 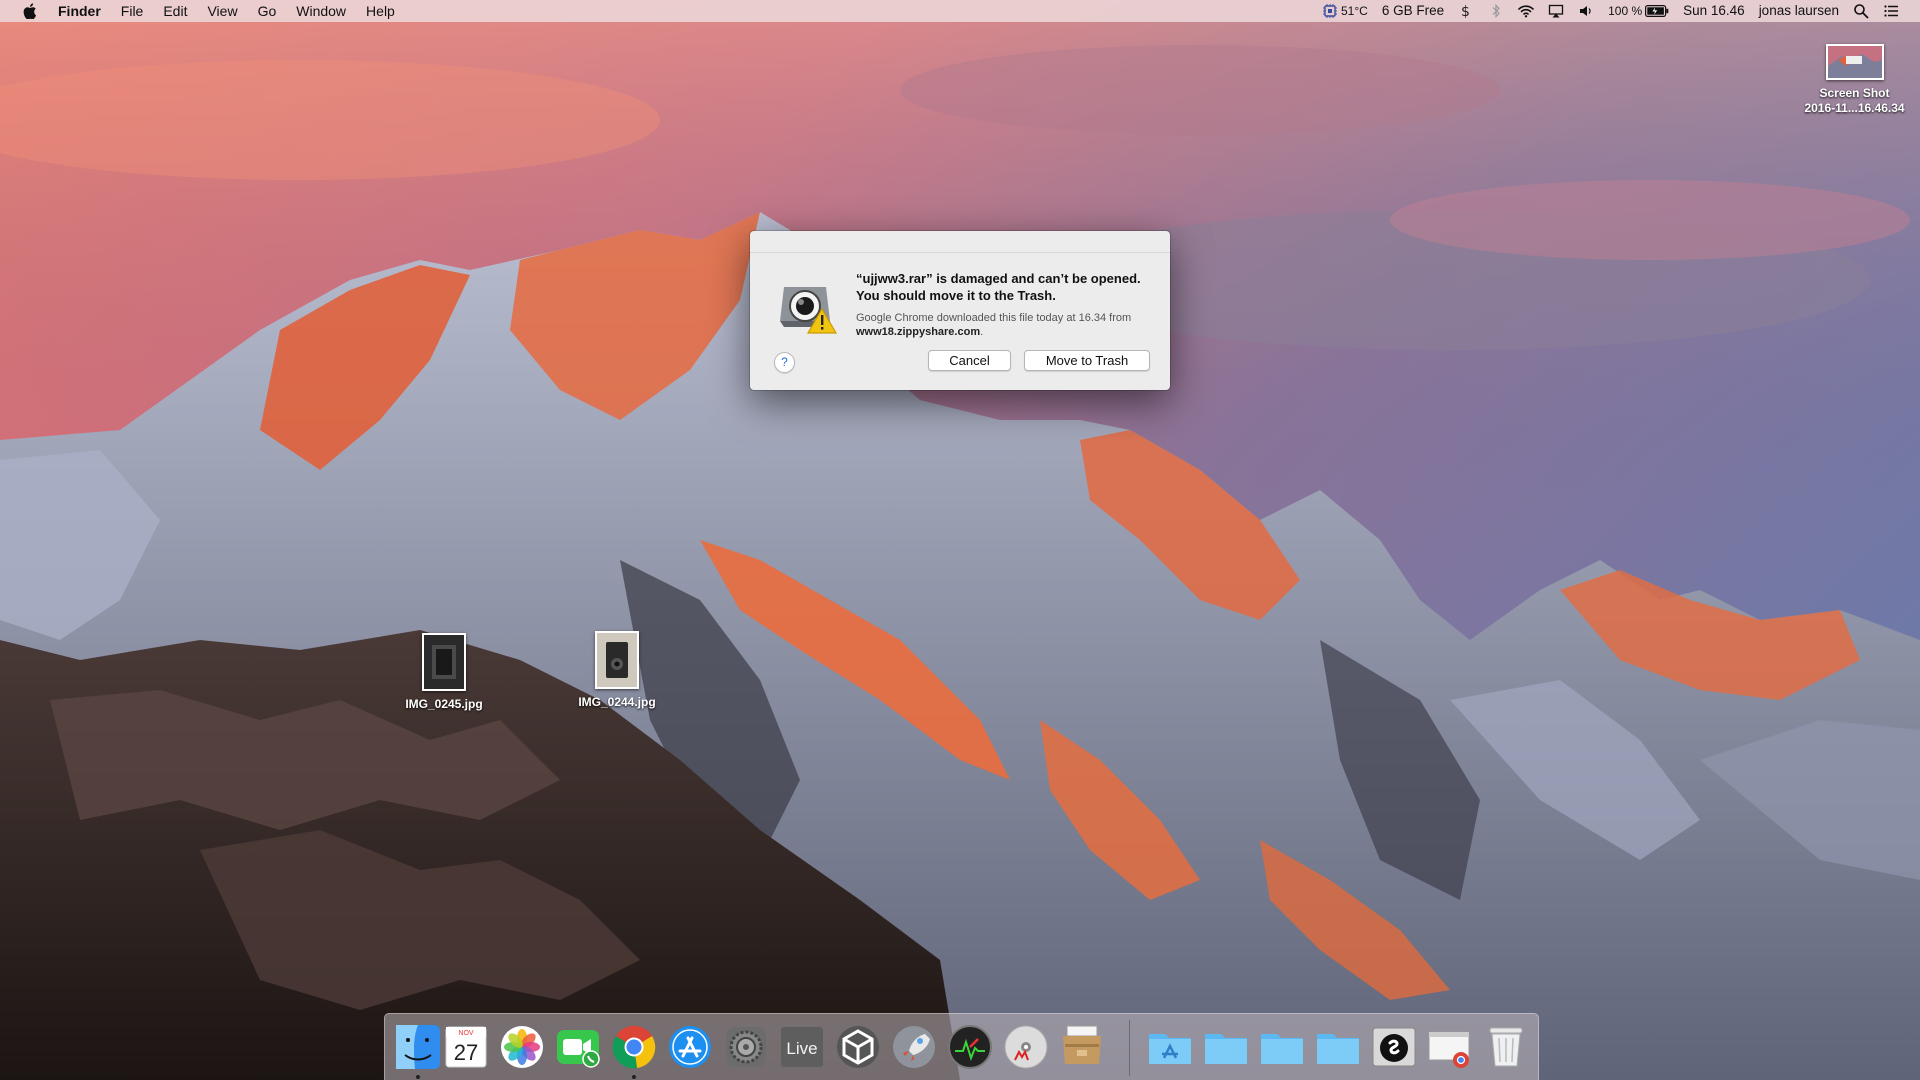 I want to click on temperature-label: 51°C, so click(x=1354, y=11).